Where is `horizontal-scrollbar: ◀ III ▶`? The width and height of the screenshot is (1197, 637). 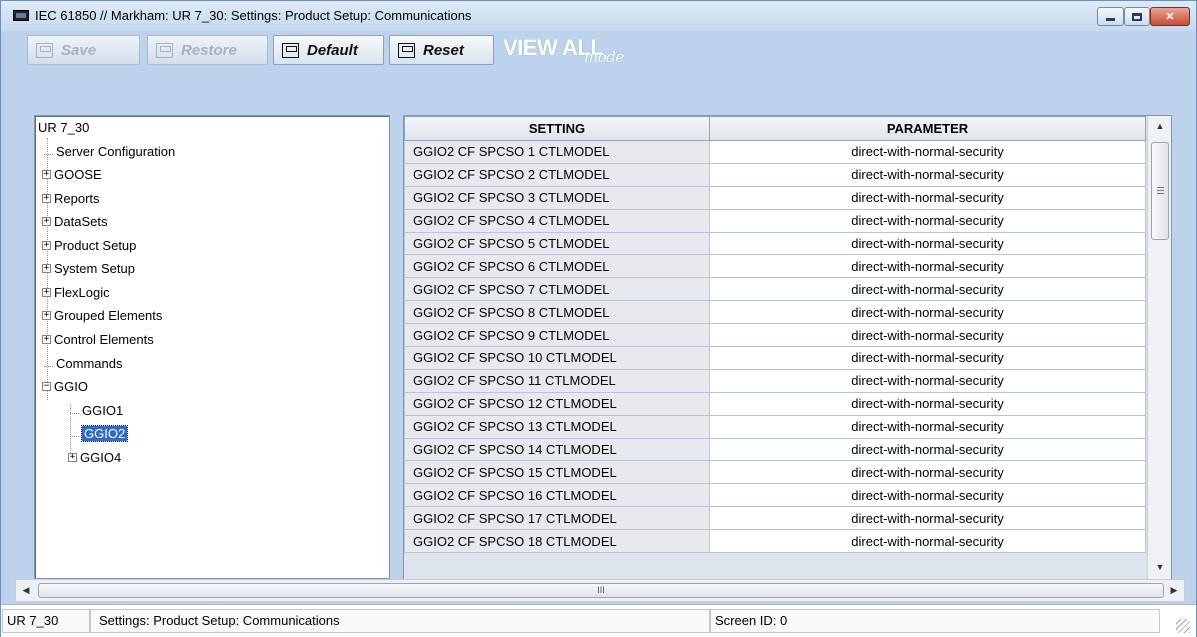
horizontal-scrollbar: ◀ III ▶ is located at coordinates (600, 590).